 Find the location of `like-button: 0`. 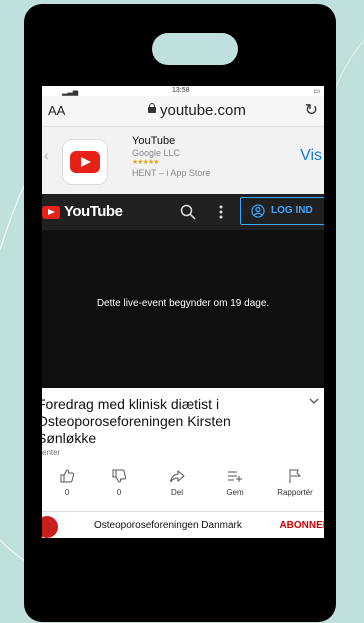

like-button: 0 is located at coordinates (67, 480).